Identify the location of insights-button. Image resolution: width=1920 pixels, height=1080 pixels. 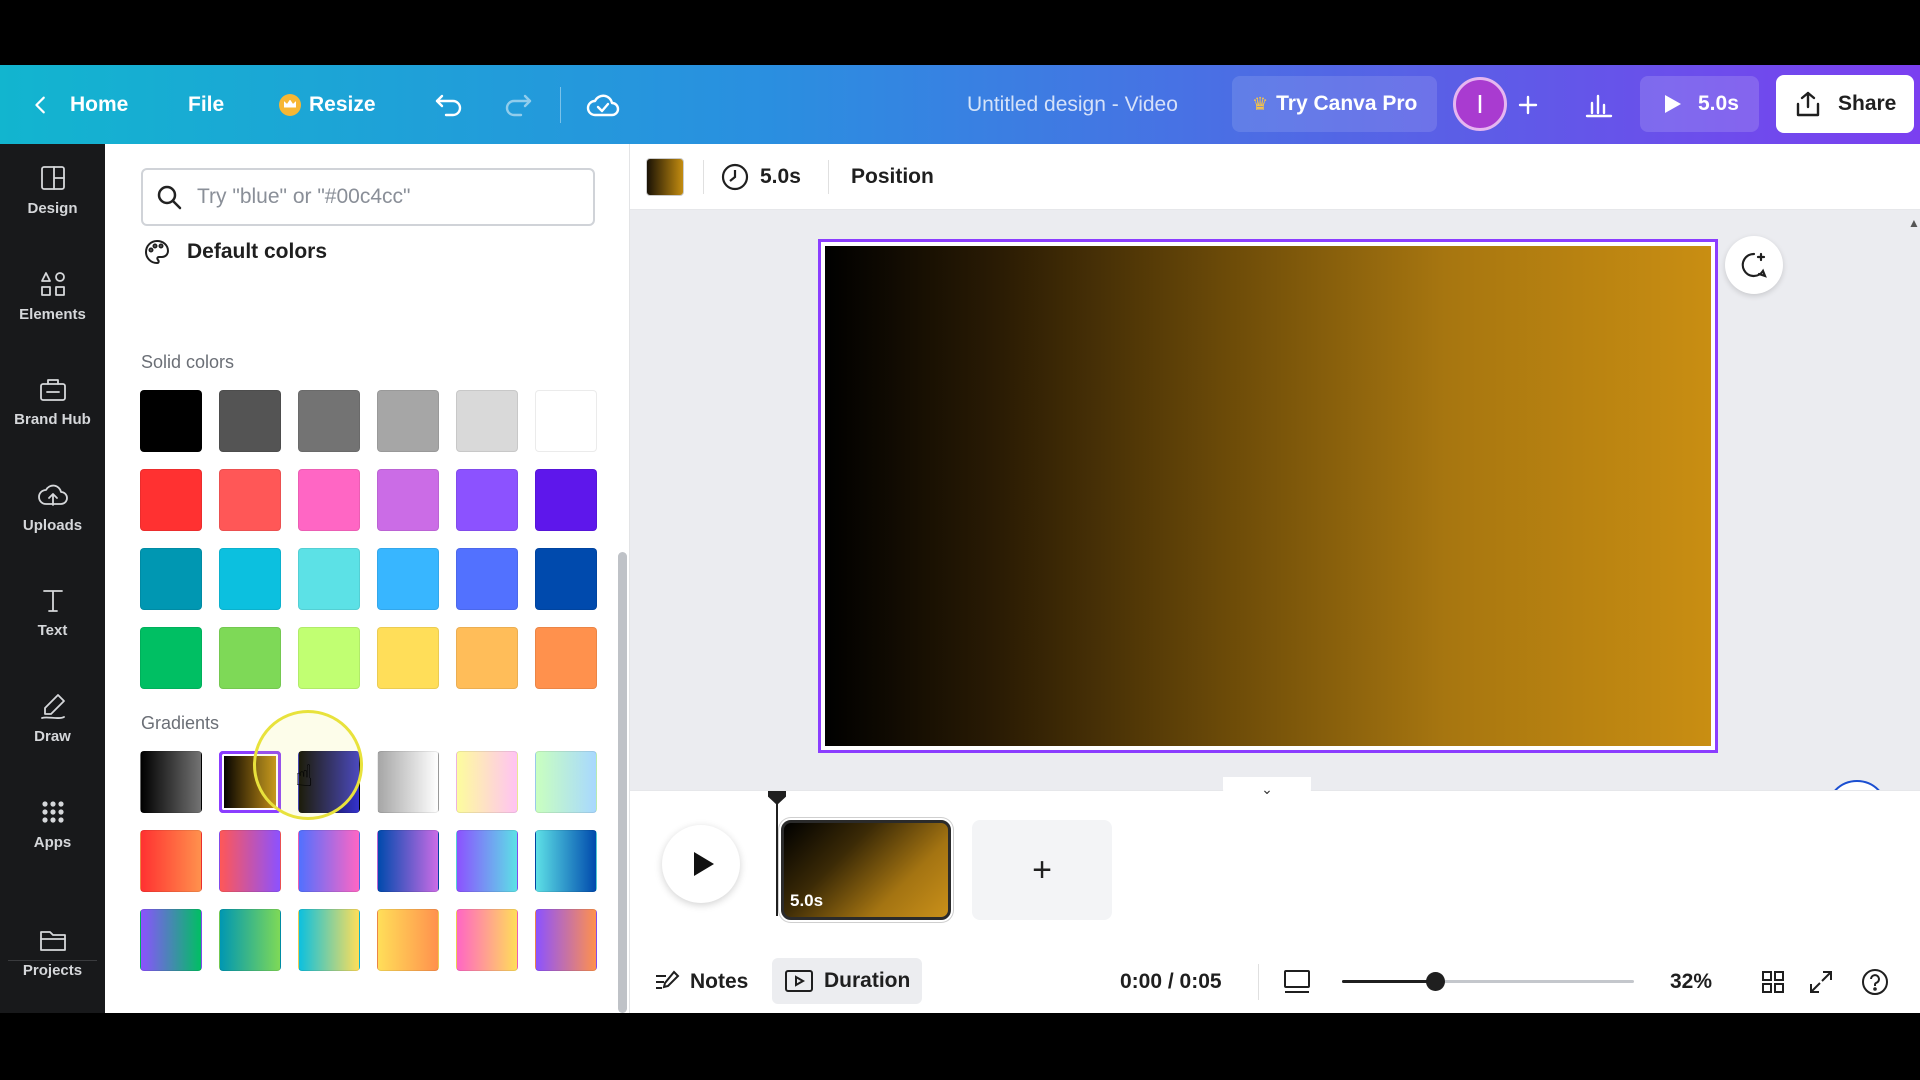
(1599, 104).